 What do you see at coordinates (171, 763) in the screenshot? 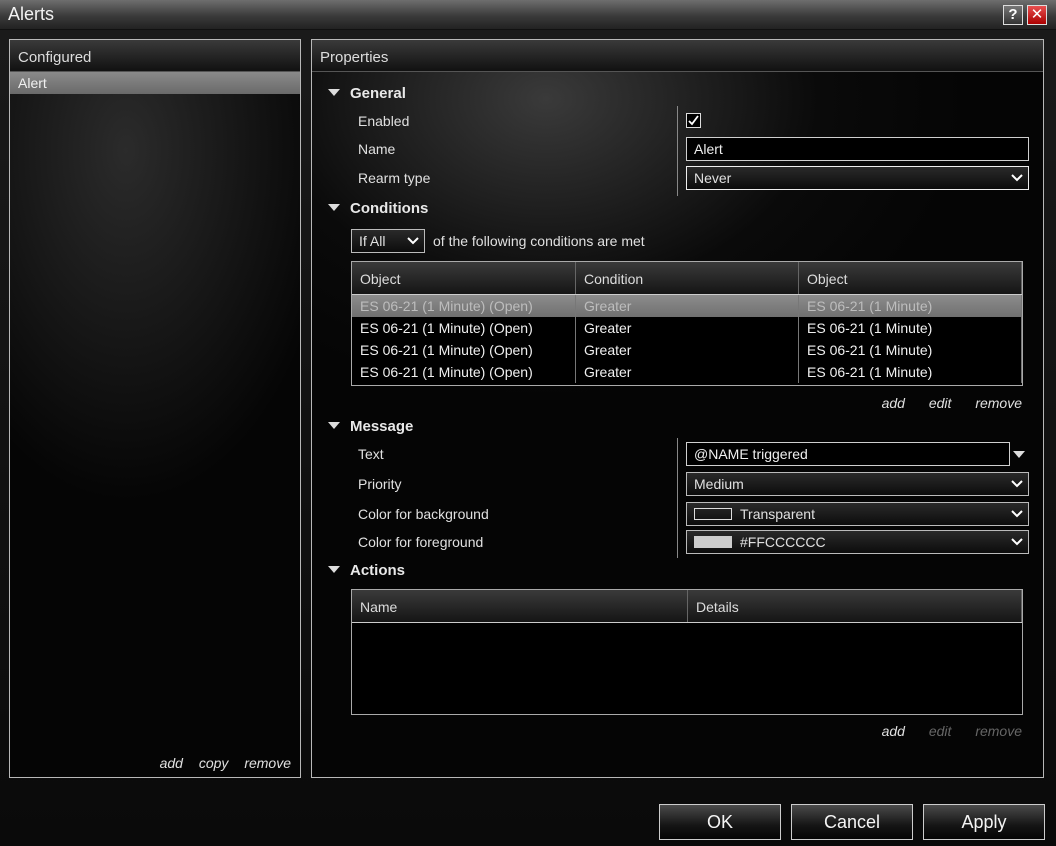
I see `configured-add-link: add` at bounding box center [171, 763].